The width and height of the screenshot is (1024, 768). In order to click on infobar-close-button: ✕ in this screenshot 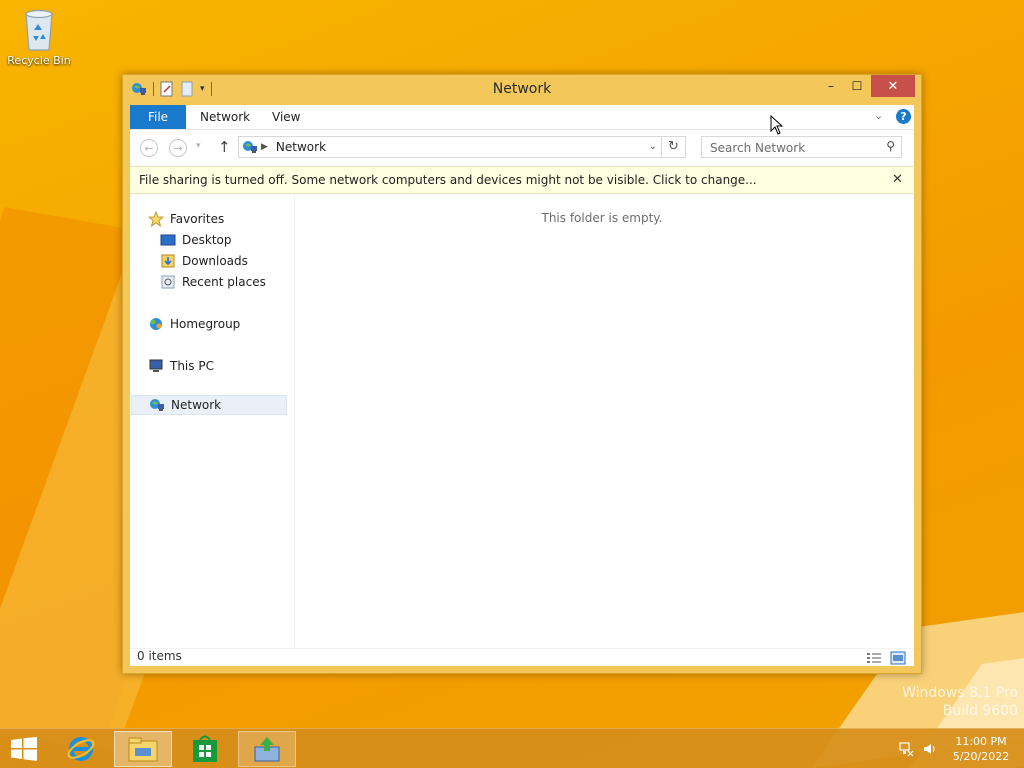, I will do `click(897, 179)`.